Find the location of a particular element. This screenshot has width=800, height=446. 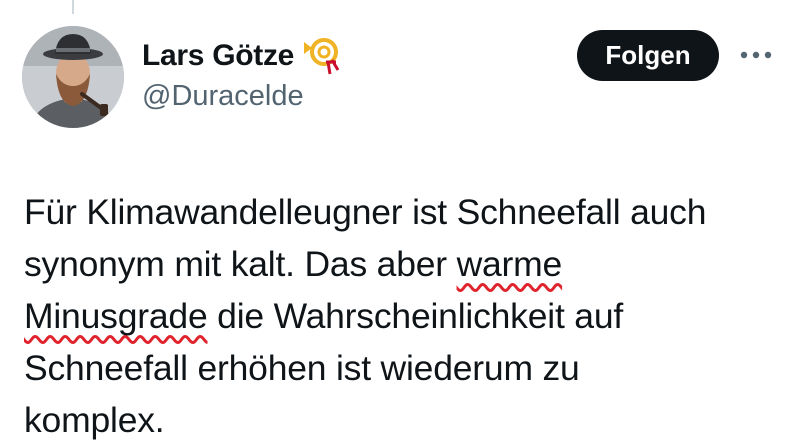

tweet-text-segment: komplex. is located at coordinates (94, 420).